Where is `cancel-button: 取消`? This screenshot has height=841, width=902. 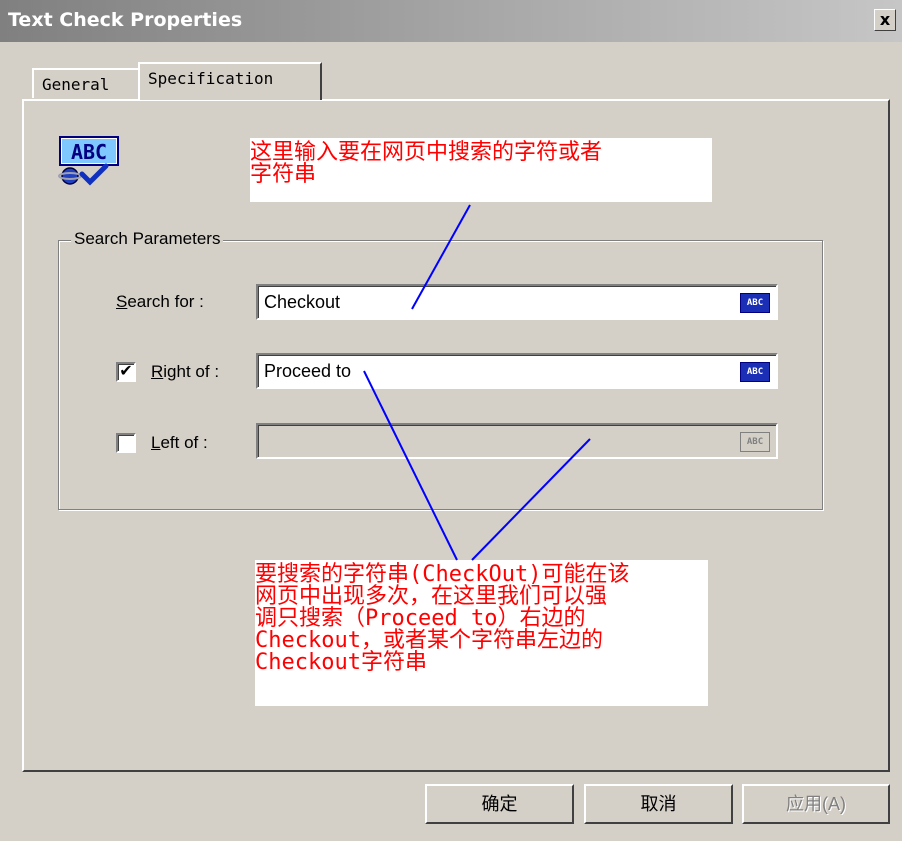 cancel-button: 取消 is located at coordinates (658, 804).